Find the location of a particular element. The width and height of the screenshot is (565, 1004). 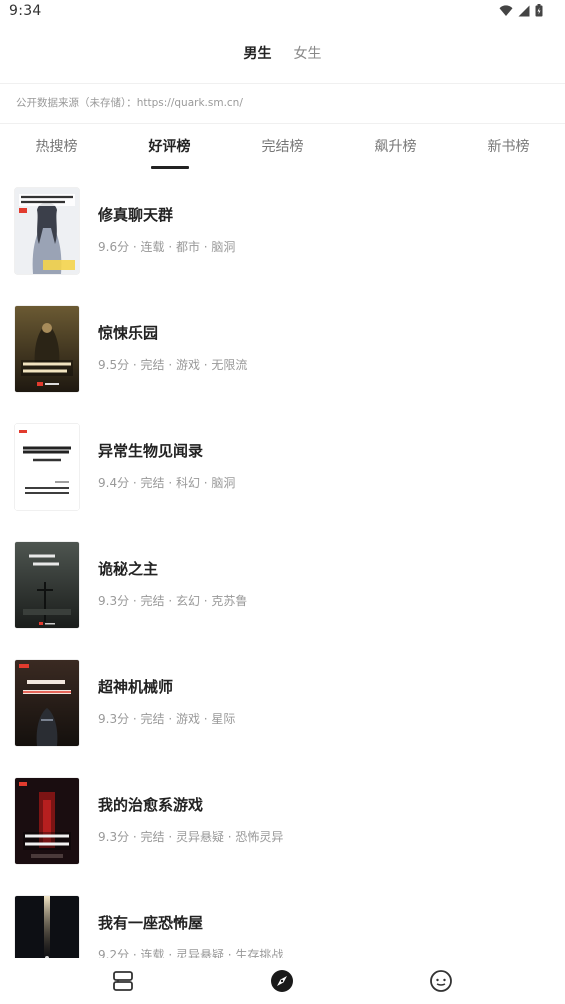

tab-label: 完结榜 is located at coordinates (282, 147).